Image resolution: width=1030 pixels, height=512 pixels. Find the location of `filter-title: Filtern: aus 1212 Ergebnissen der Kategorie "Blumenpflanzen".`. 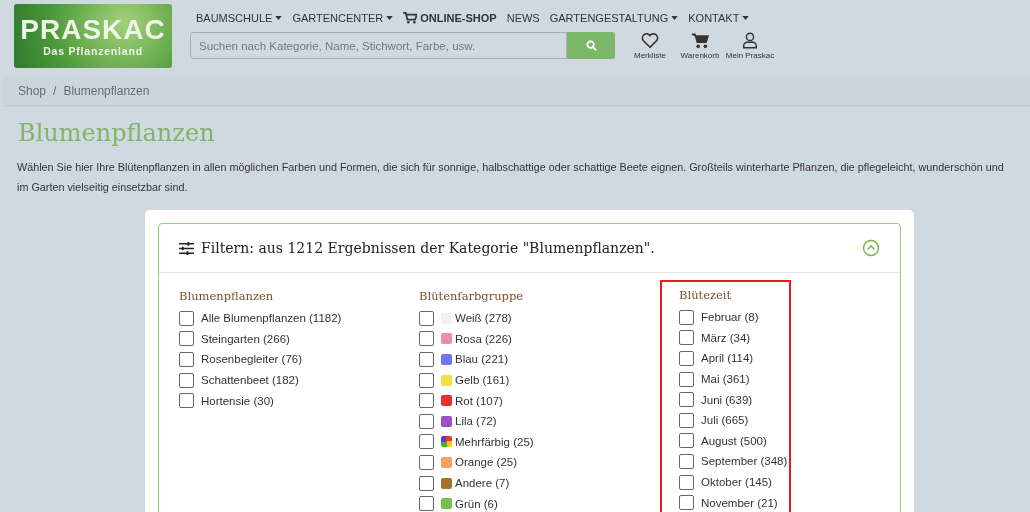

filter-title: Filtern: aus 1212 Ergebnissen der Kategorie "Blumenpflanzen". is located at coordinates (428, 248).